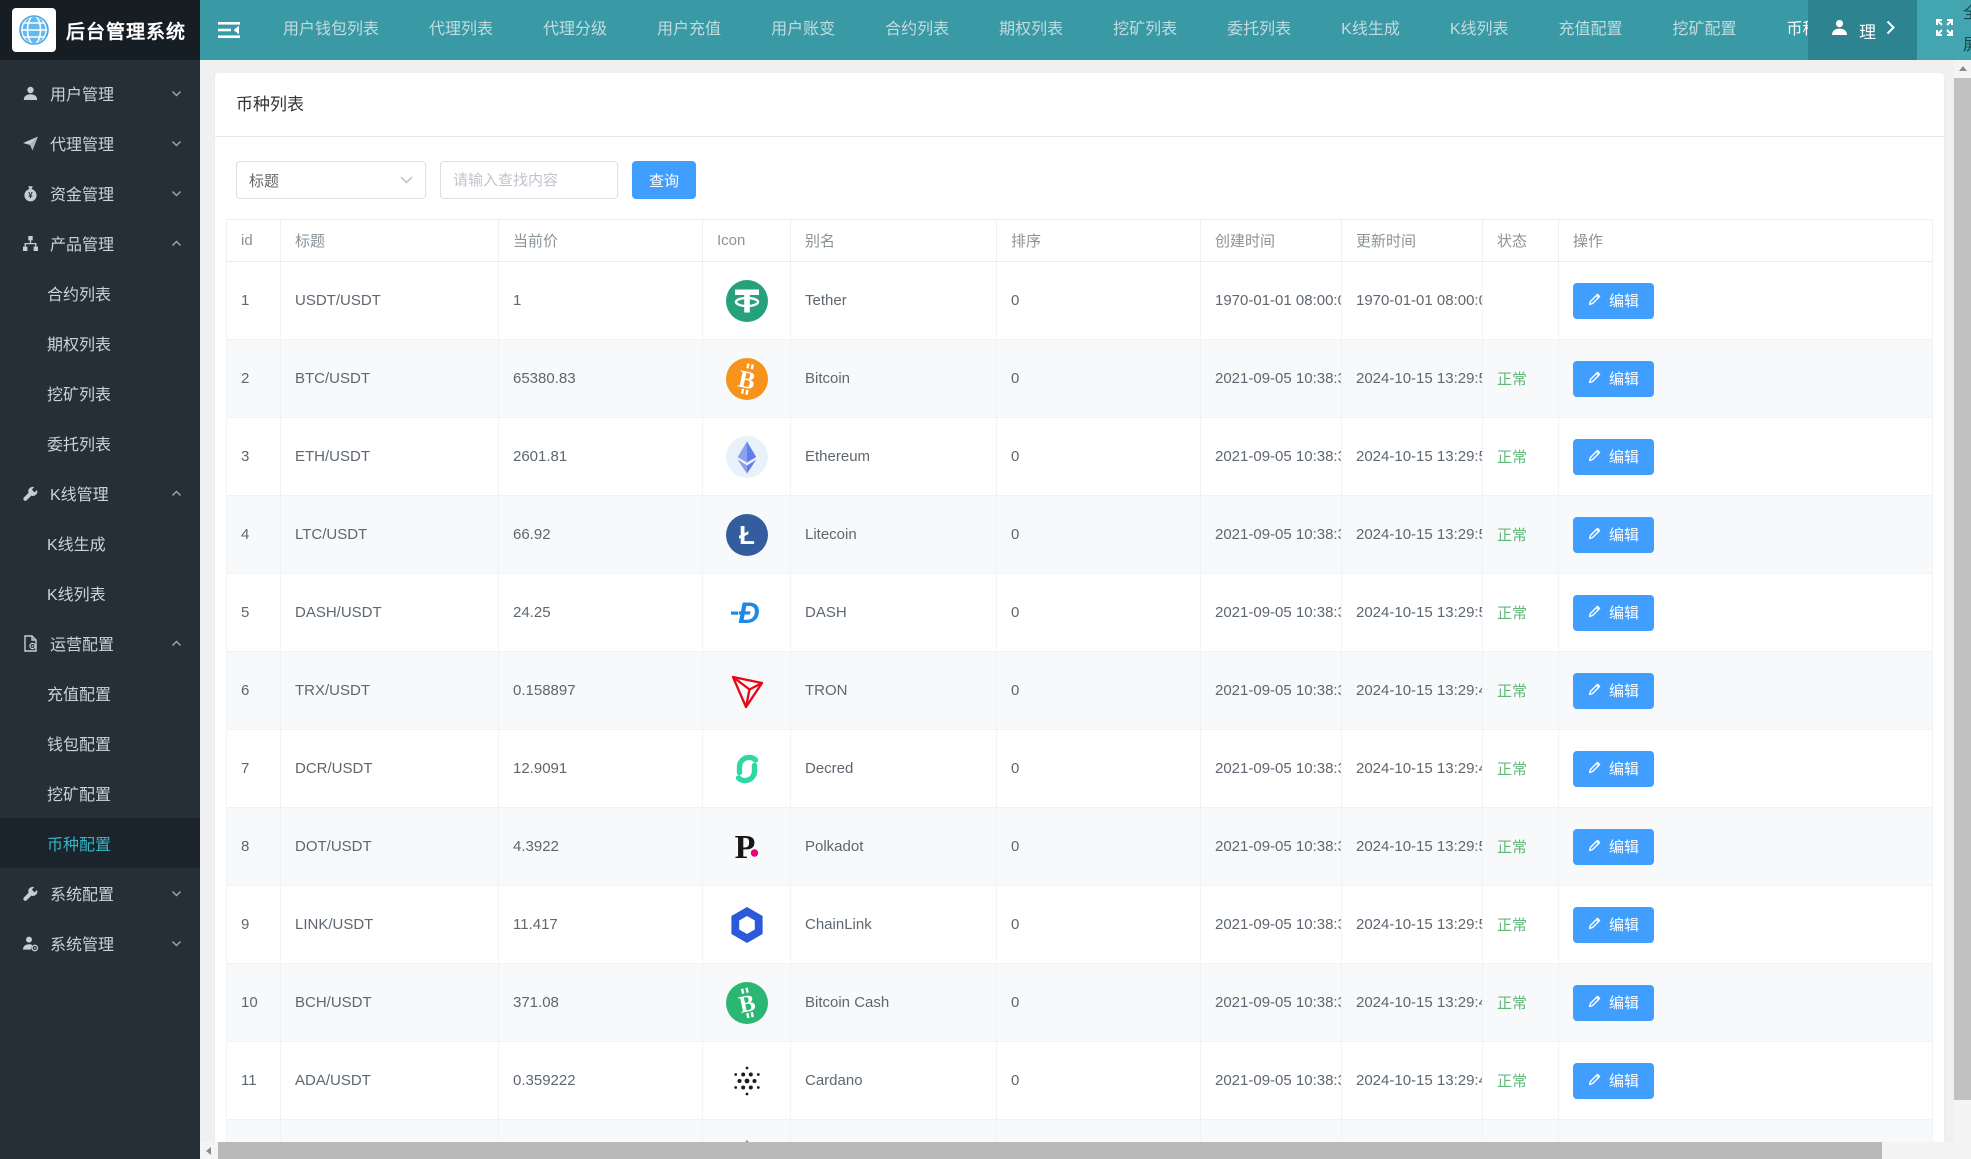  What do you see at coordinates (1705, 30) in the screenshot?
I see `top-tab: 挖矿配置` at bounding box center [1705, 30].